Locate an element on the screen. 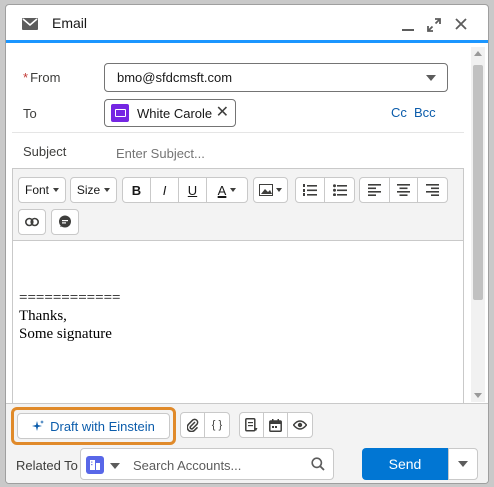  search-accounts-input is located at coordinates (215, 465).